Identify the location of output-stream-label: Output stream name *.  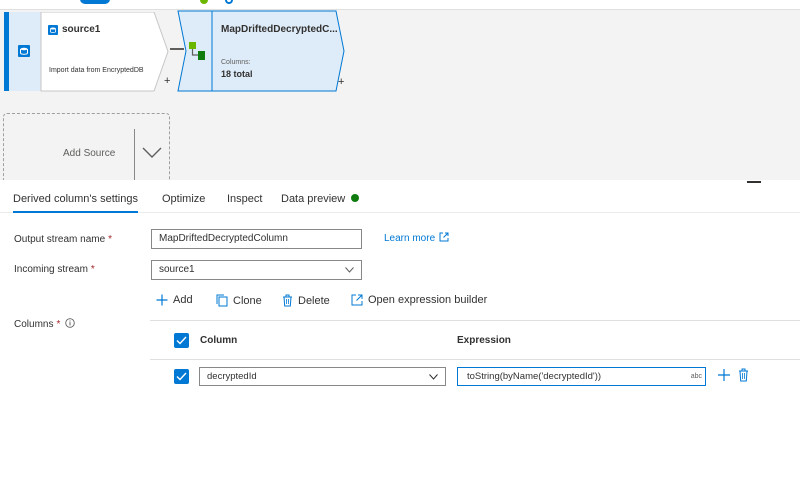
(63, 239).